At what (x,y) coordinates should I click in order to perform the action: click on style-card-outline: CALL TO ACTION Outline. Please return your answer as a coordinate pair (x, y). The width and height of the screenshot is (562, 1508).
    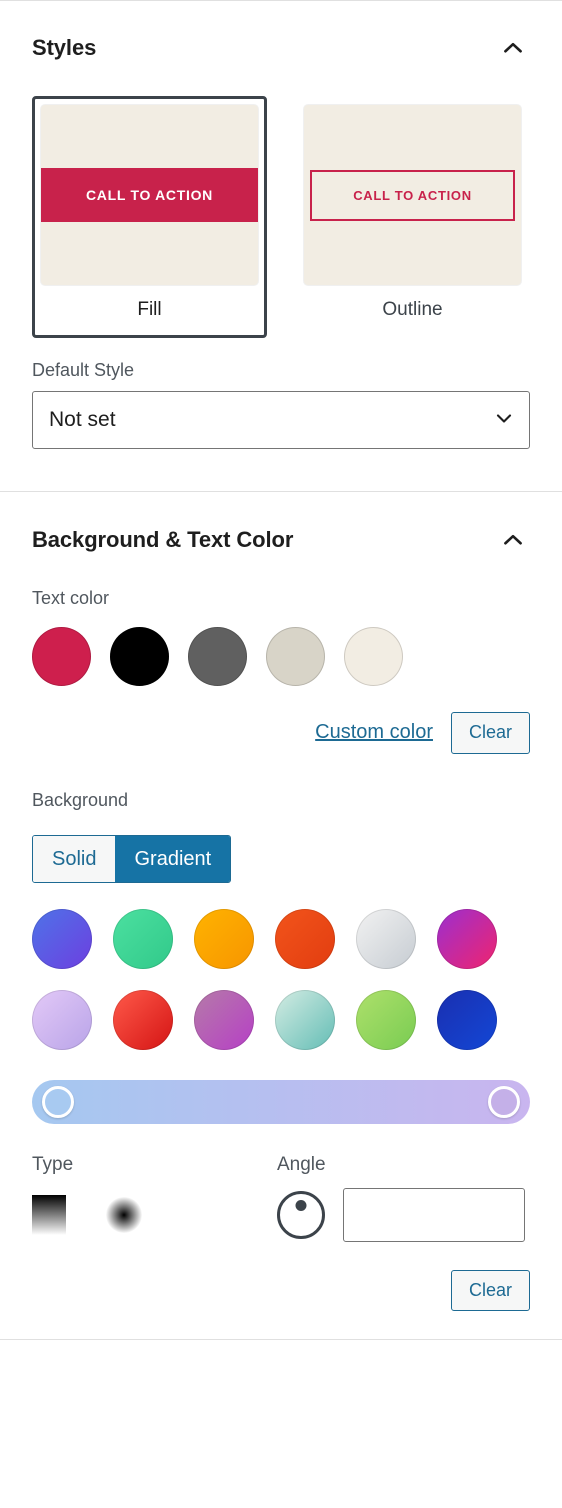
    Looking at the image, I should click on (412, 217).